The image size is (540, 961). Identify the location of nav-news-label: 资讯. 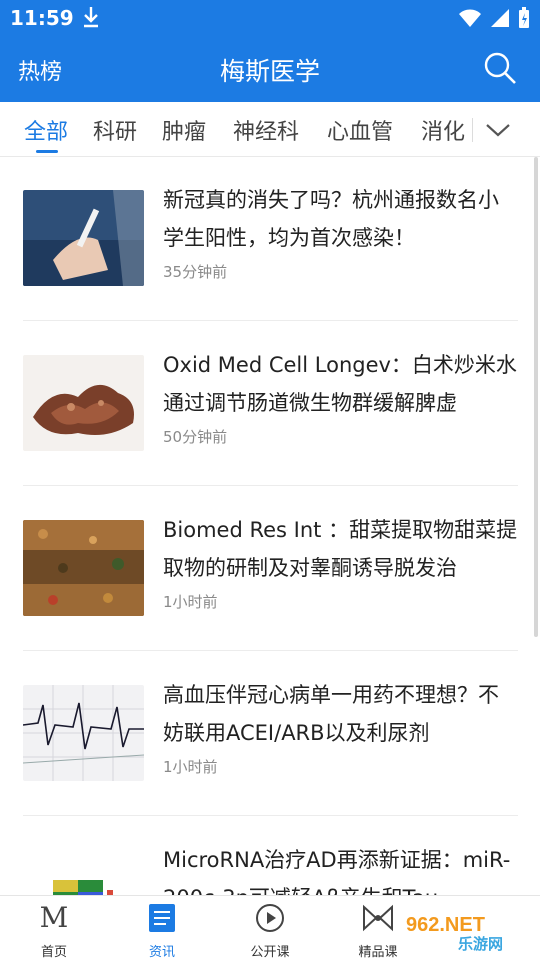
(161, 952).